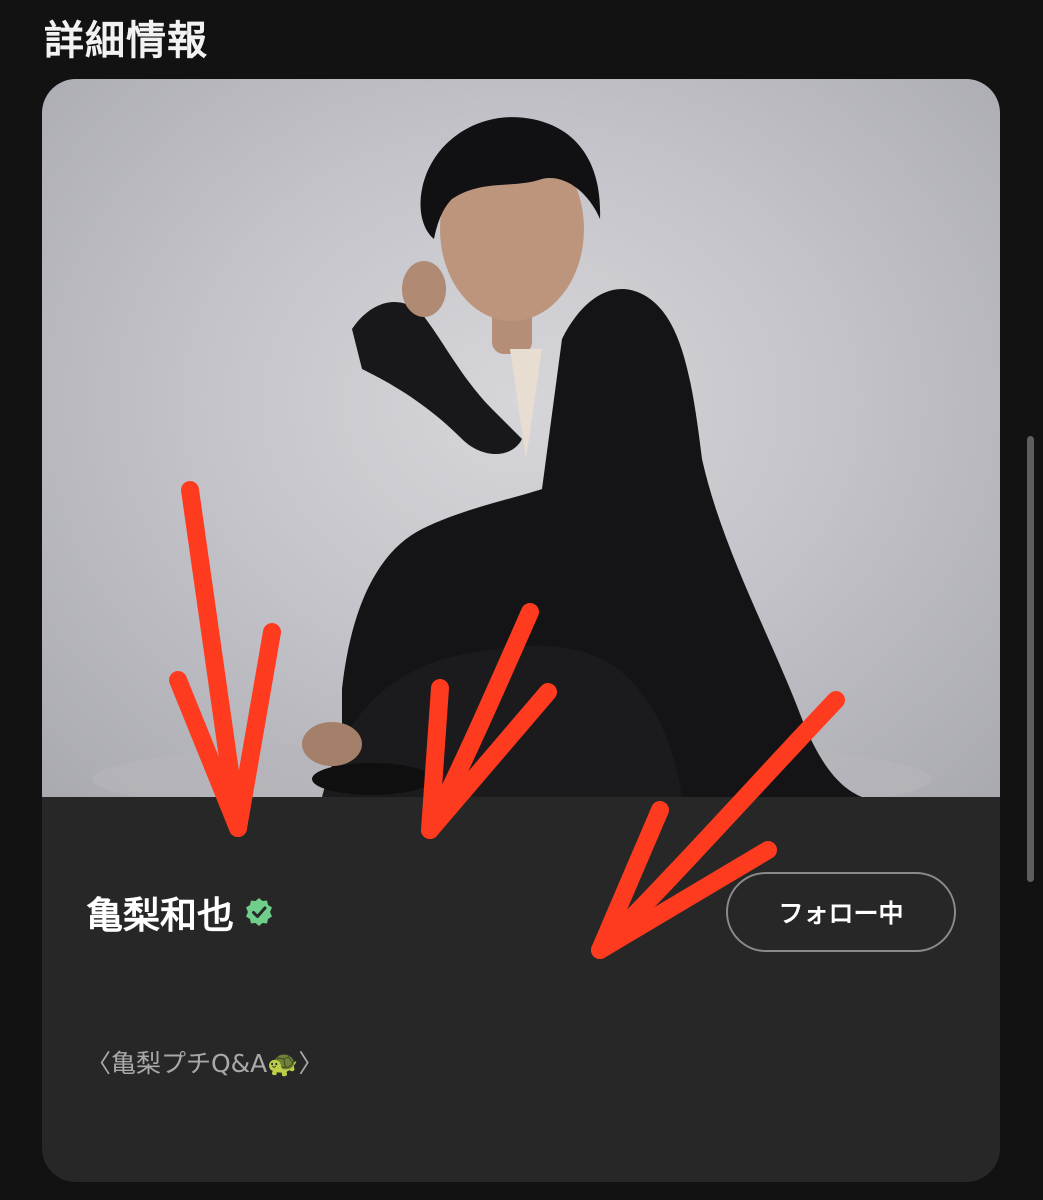  Describe the element at coordinates (841, 912) in the screenshot. I see `following-button: フォロー中` at that location.